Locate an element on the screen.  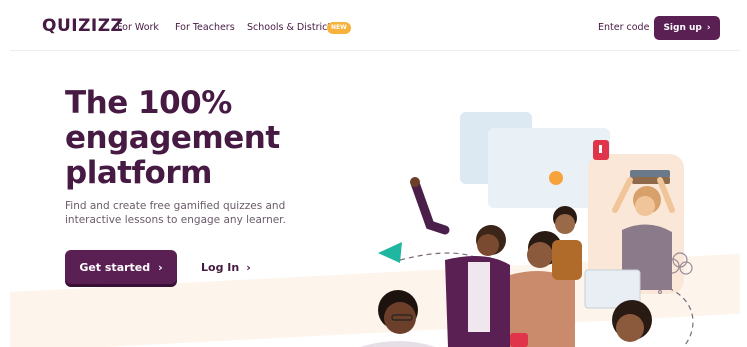
nav-schools-districts: Schools & Districts is located at coordinates (291, 27).